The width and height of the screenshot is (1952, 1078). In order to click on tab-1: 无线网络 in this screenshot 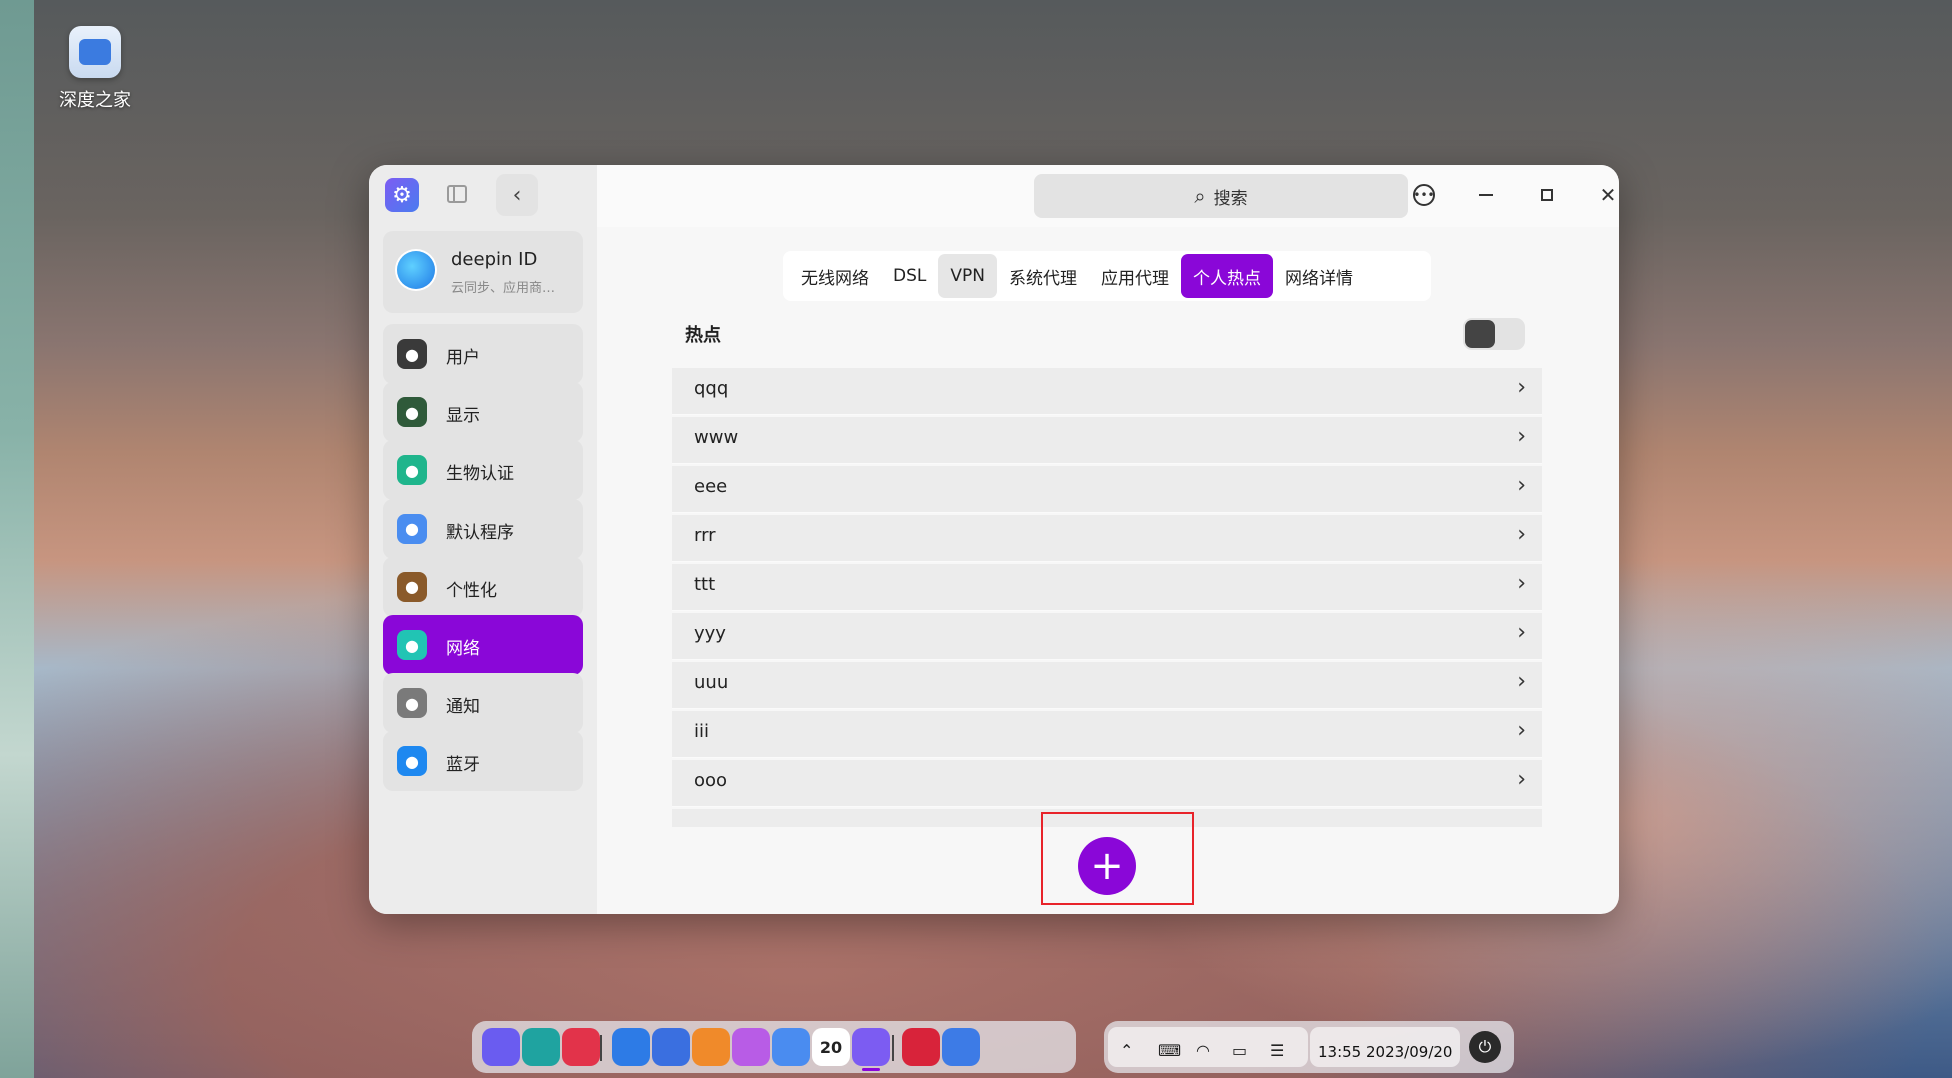, I will do `click(835, 276)`.